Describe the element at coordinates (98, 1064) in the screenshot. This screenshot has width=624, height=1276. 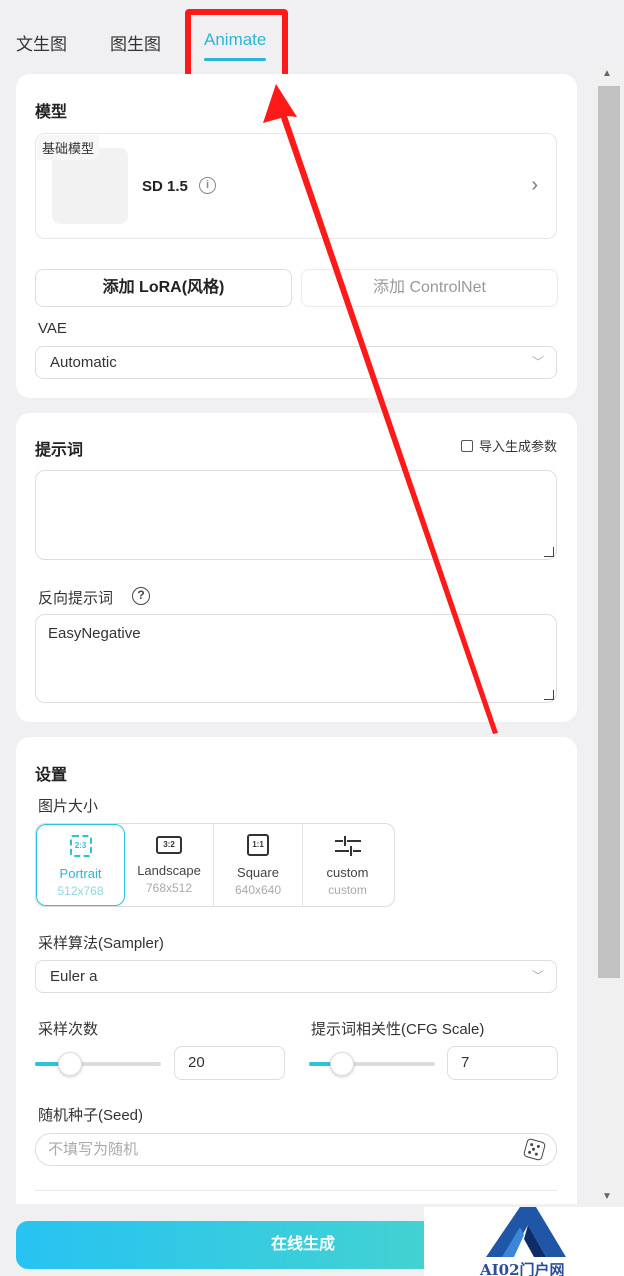
I see `steps-slider` at that location.